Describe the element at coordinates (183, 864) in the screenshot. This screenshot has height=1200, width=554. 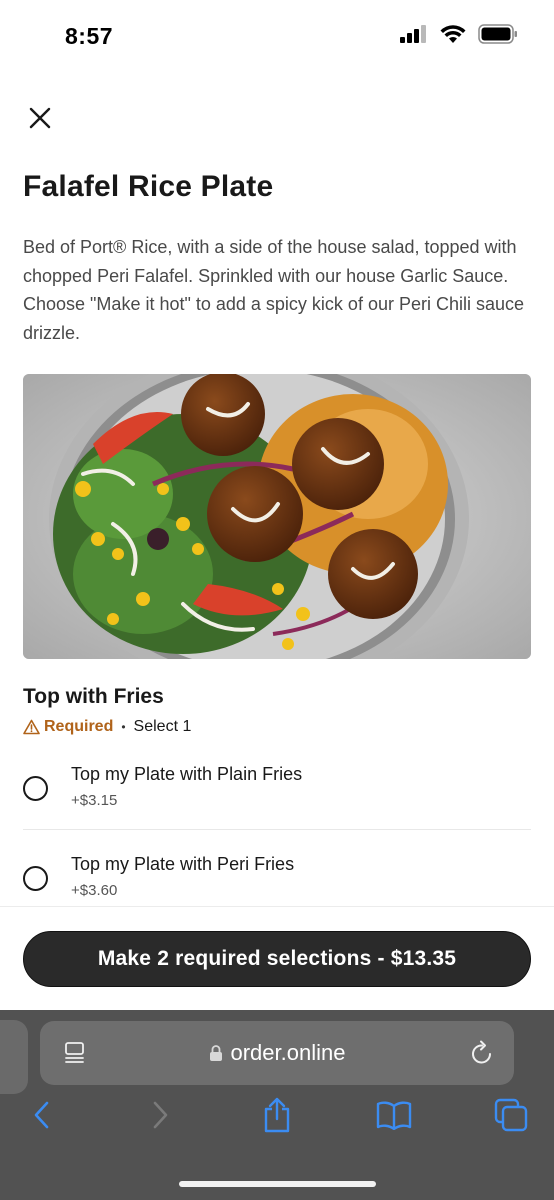
I see `option-name: Top my Plate with Peri Fries` at that location.